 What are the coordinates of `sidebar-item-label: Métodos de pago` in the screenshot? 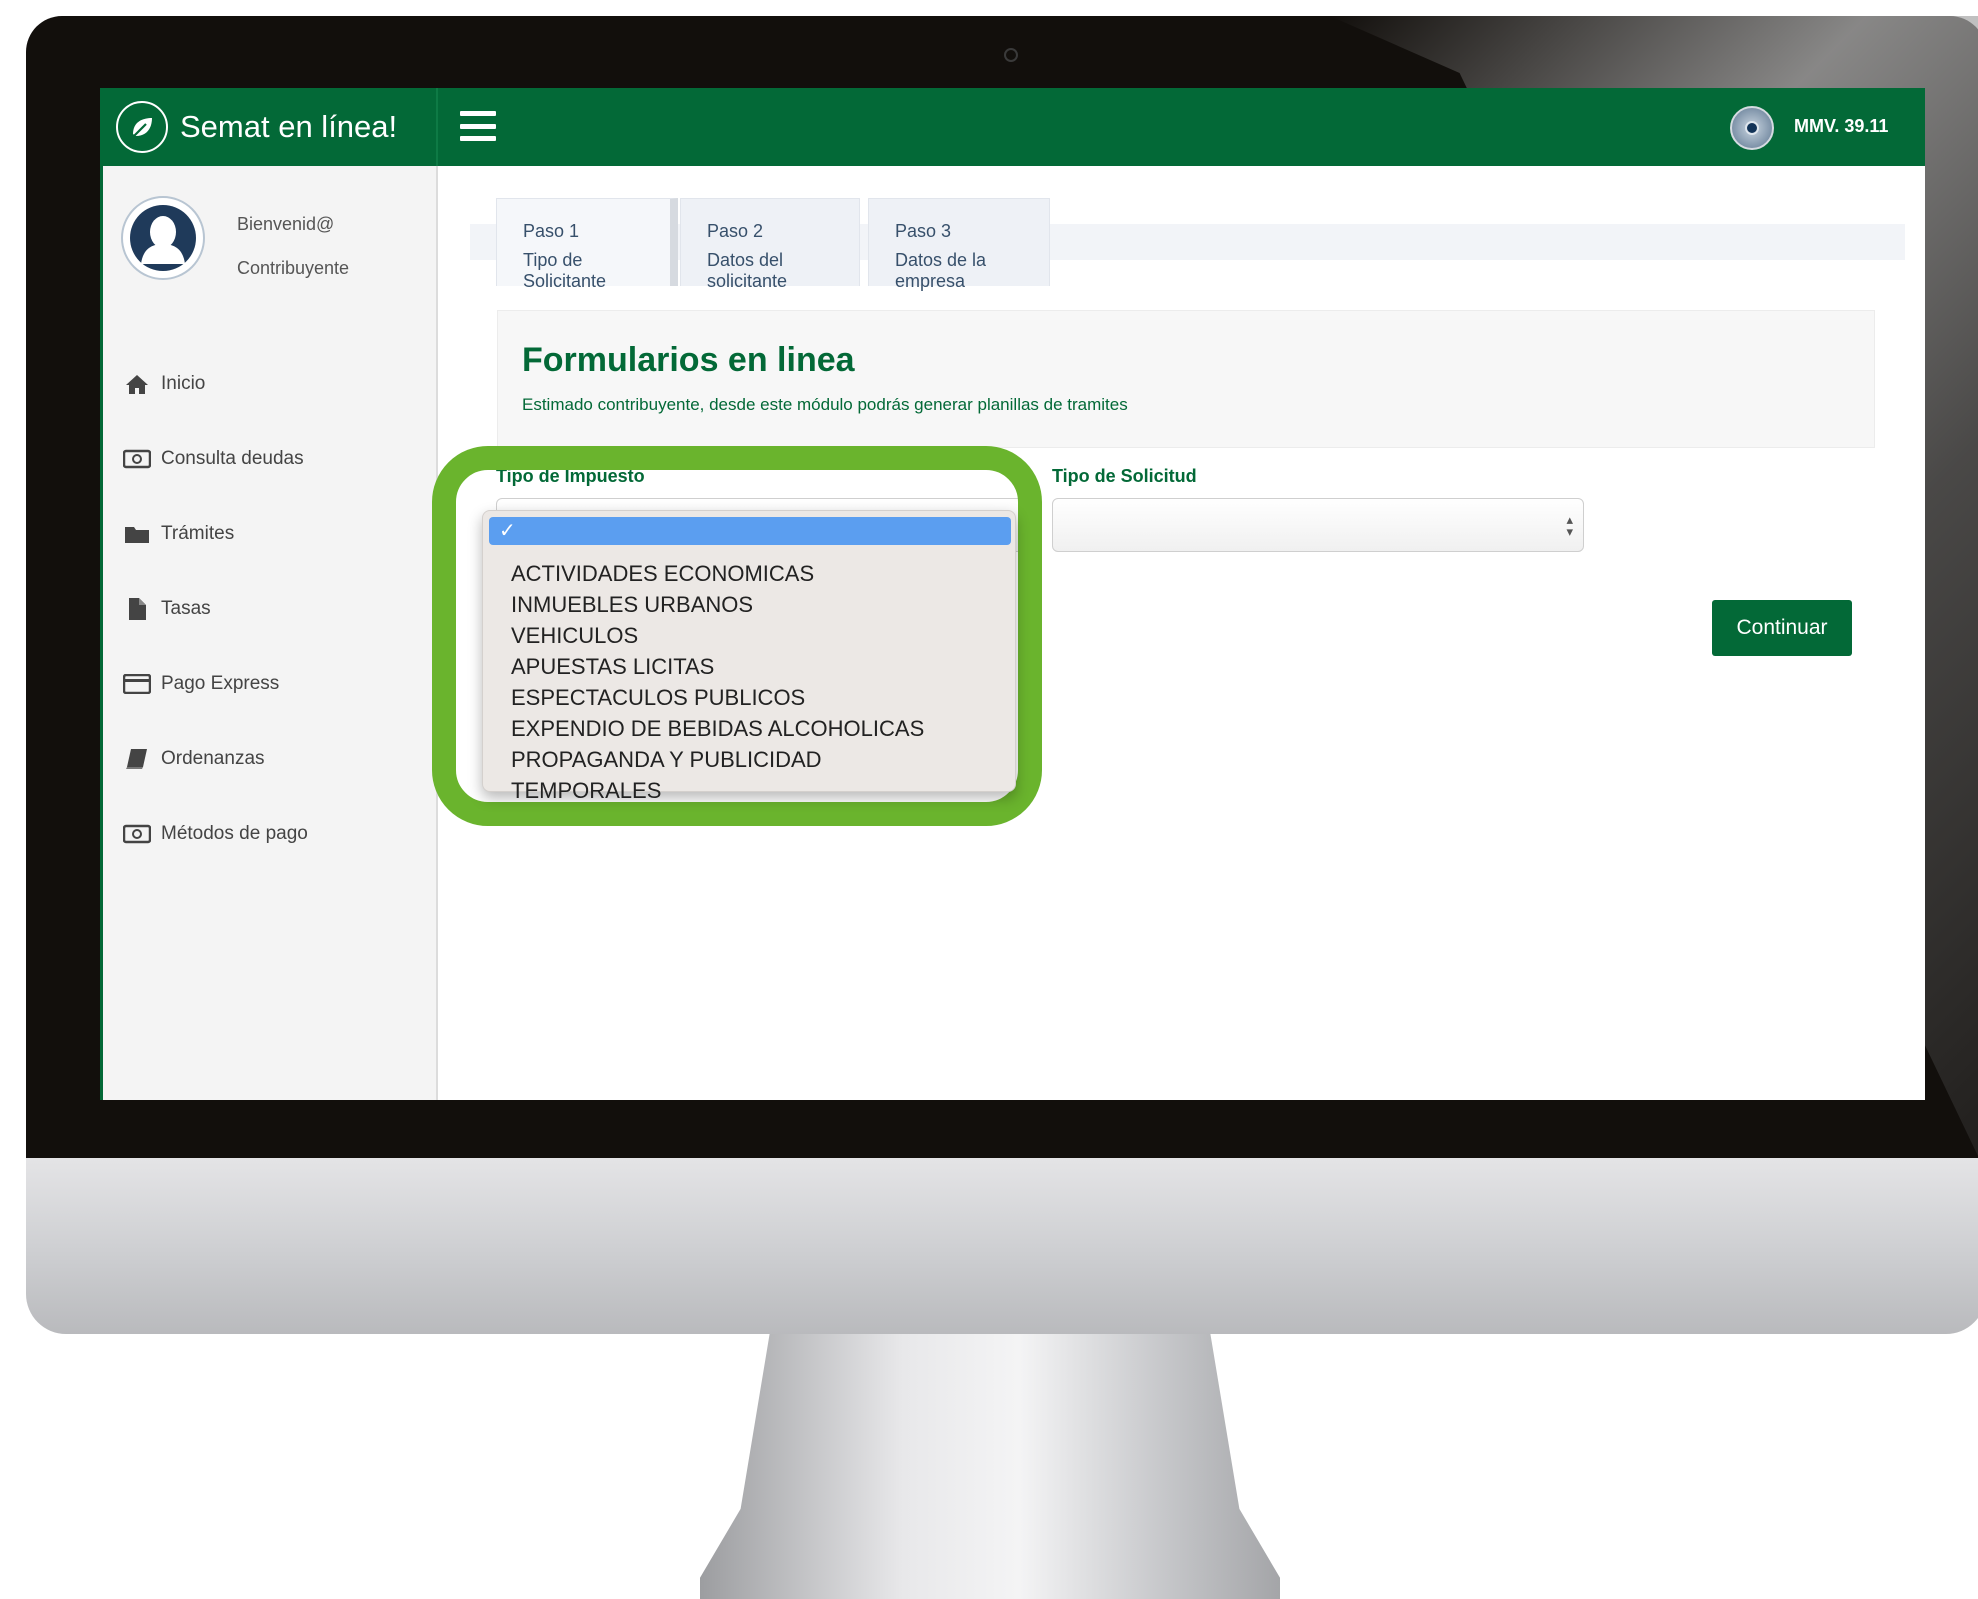 It's located at (234, 833).